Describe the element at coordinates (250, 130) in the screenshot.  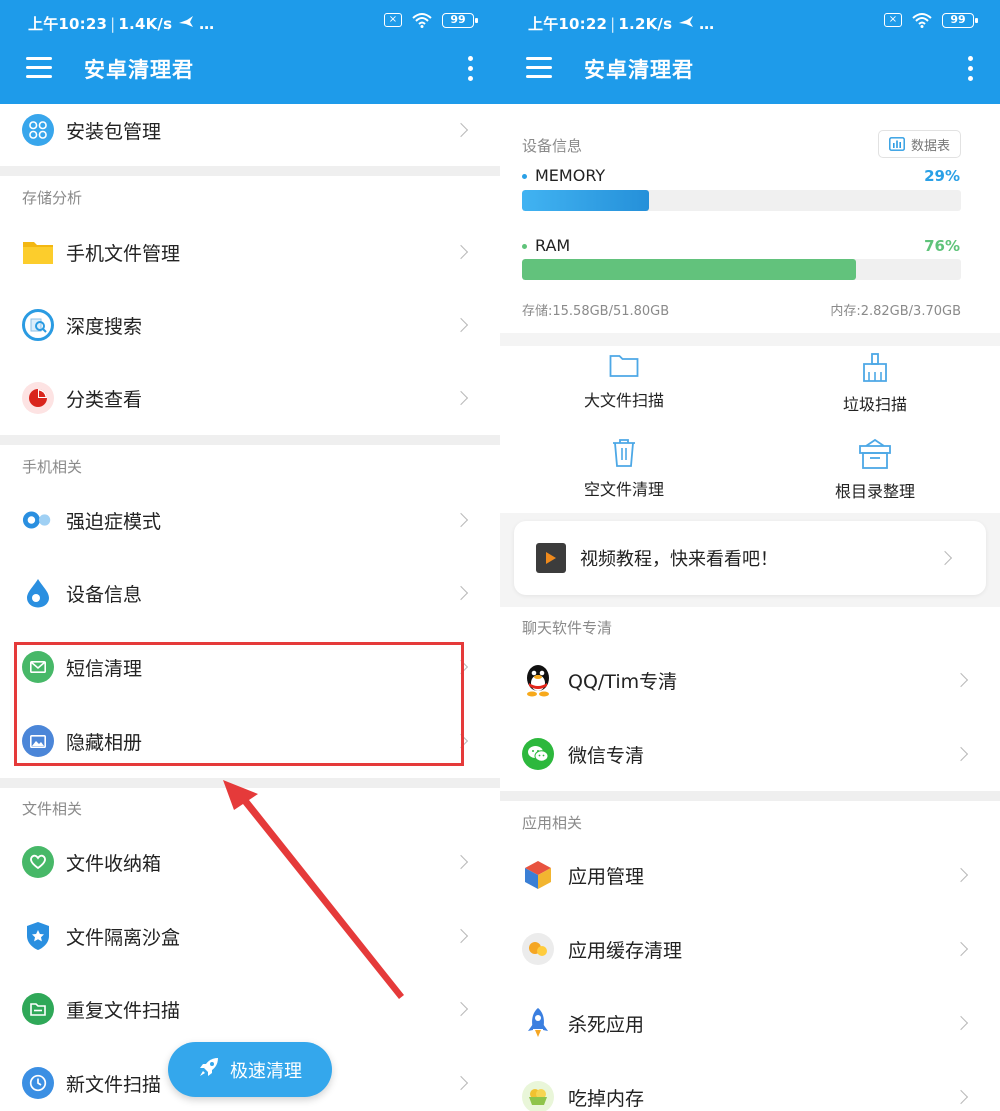
I see `list-item-apk-manager: 安装包管理` at that location.